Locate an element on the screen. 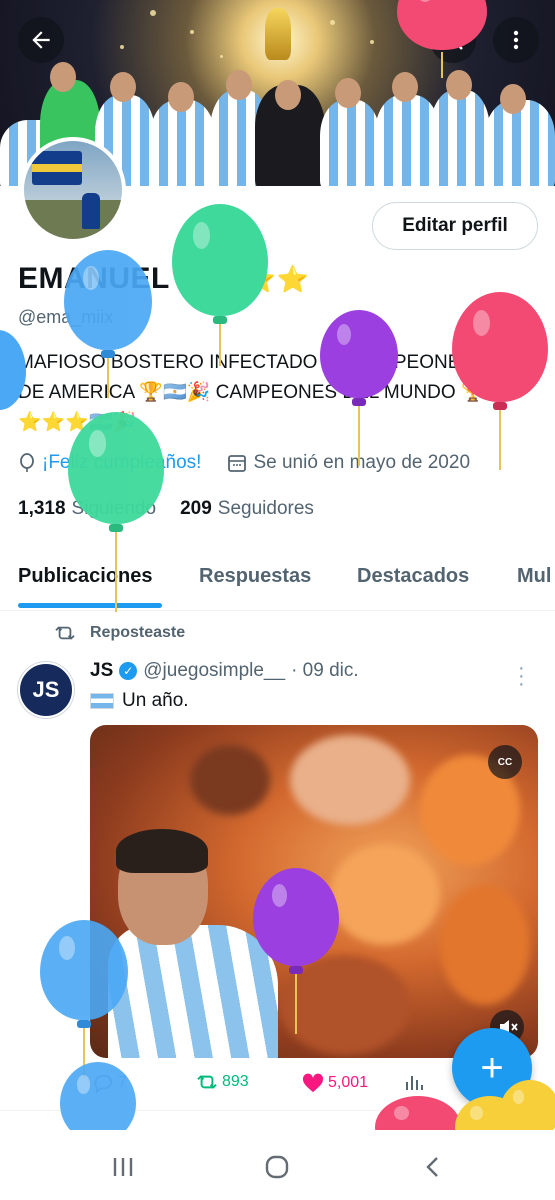 The image size is (555, 1200). author-avatar: JS is located at coordinates (46, 690).